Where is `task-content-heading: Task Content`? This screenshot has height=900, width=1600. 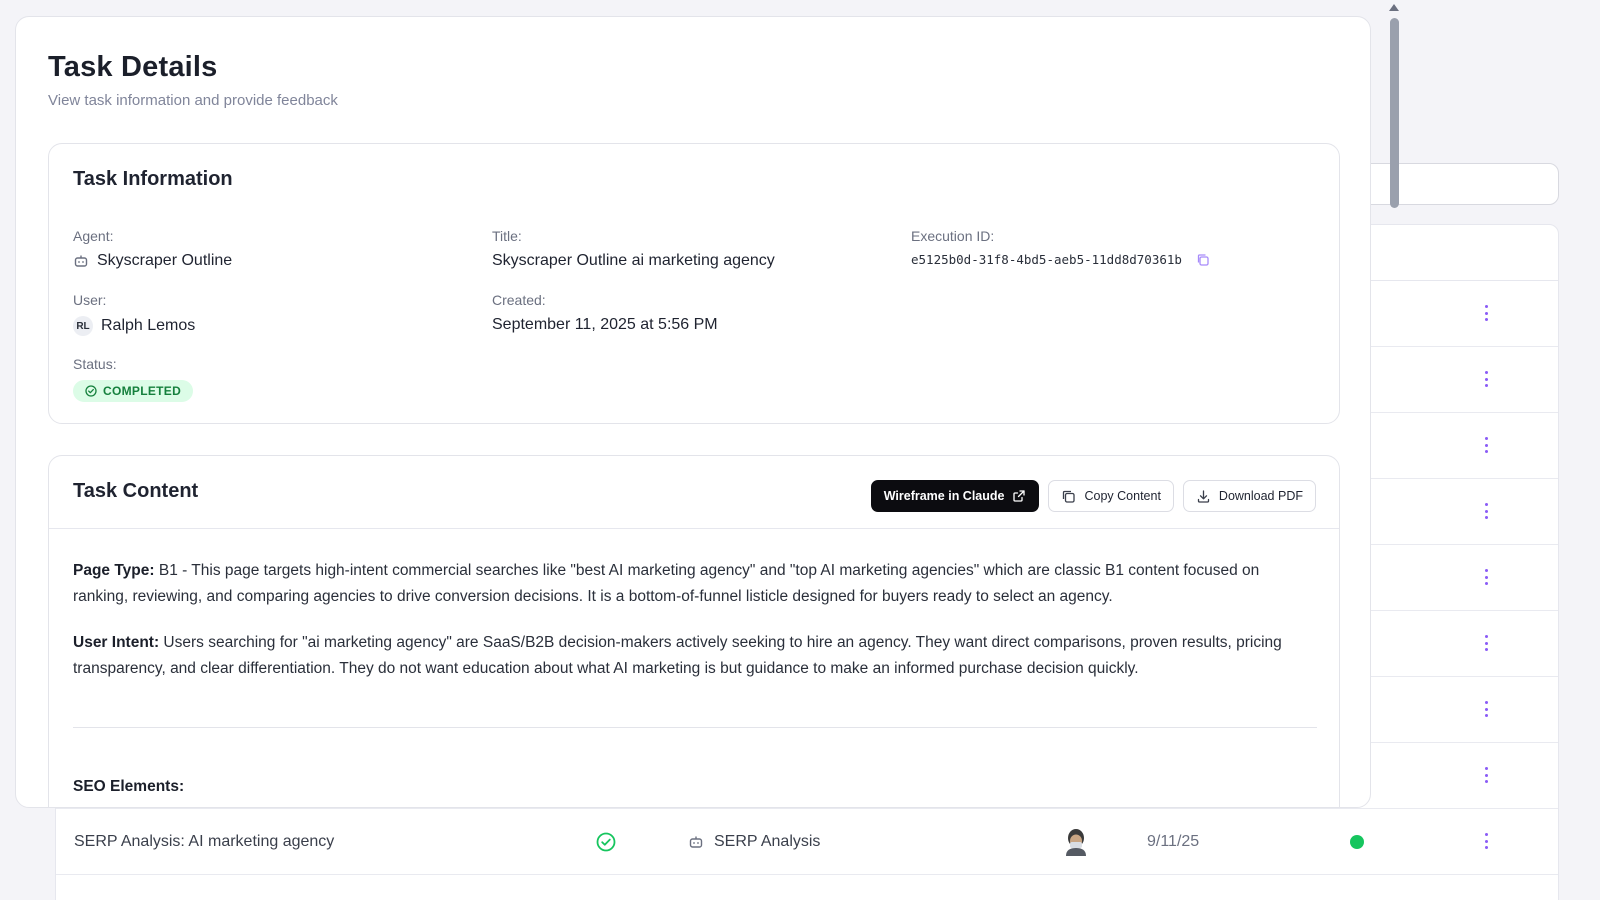
task-content-heading: Task Content is located at coordinates (136, 491).